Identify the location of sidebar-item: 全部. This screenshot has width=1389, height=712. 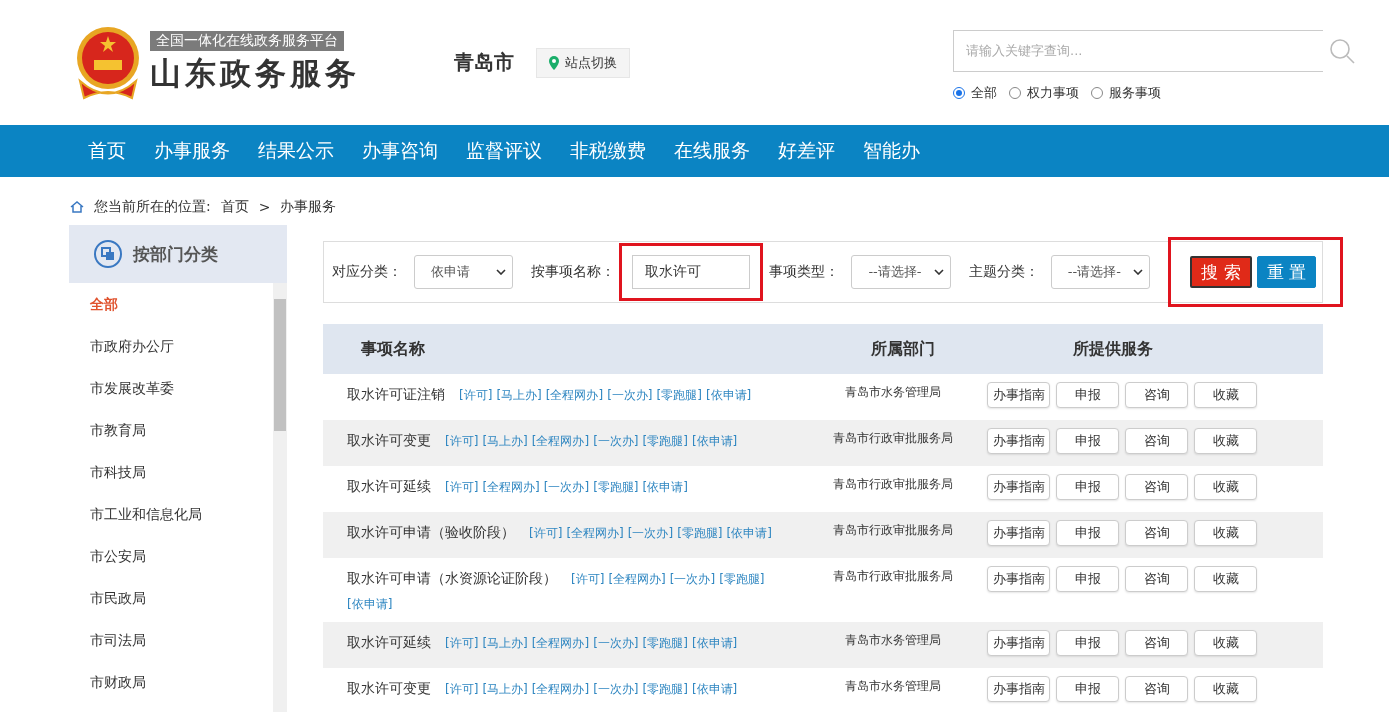
(171, 305).